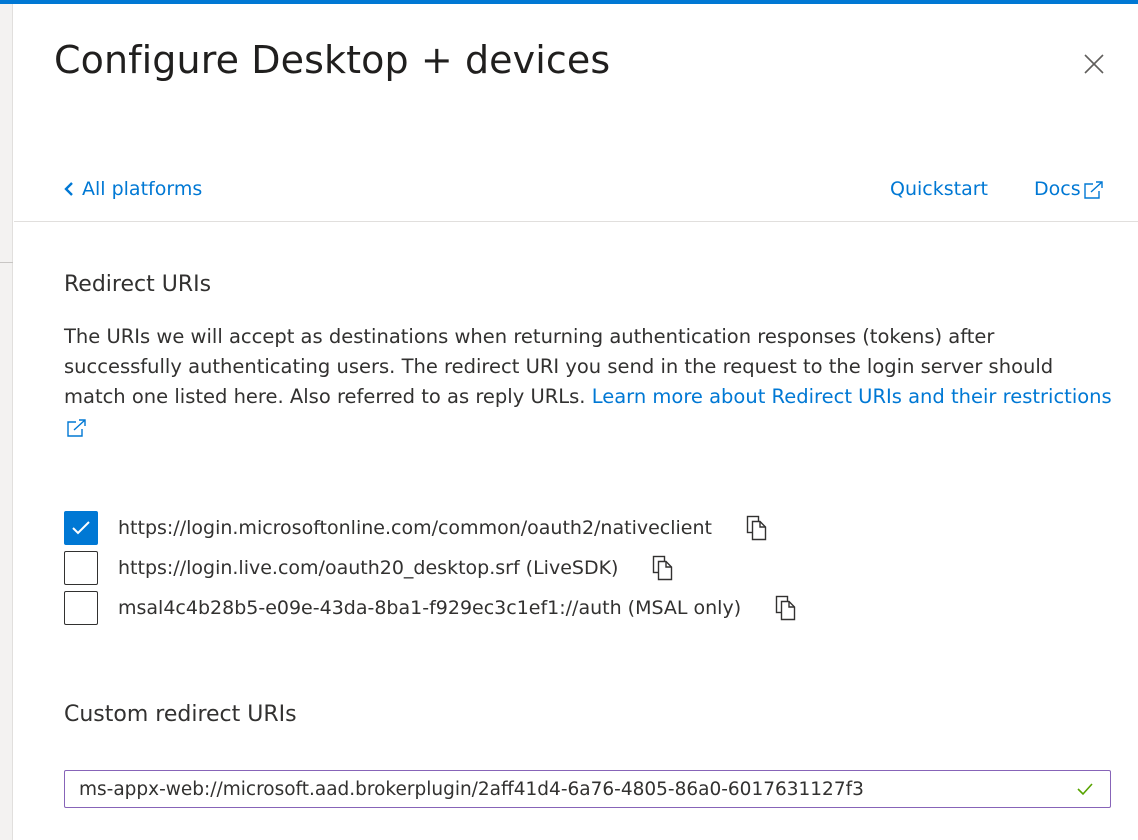 The height and width of the screenshot is (840, 1138). What do you see at coordinates (180, 714) in the screenshot?
I see `custom-redirect-uris-heading: Custom redirect URIs` at bounding box center [180, 714].